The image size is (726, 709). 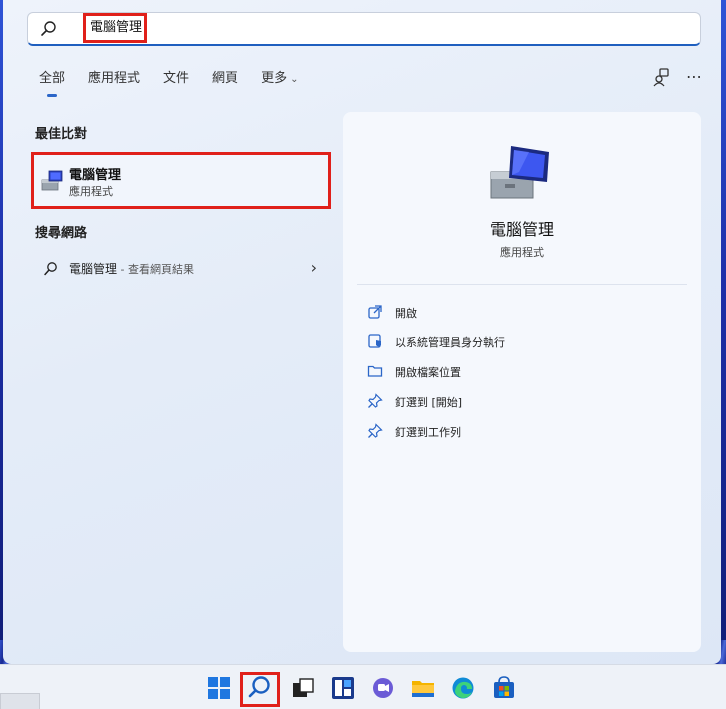 I want to click on web-result-suffix: - 查看網頁結果, so click(x=155, y=269).